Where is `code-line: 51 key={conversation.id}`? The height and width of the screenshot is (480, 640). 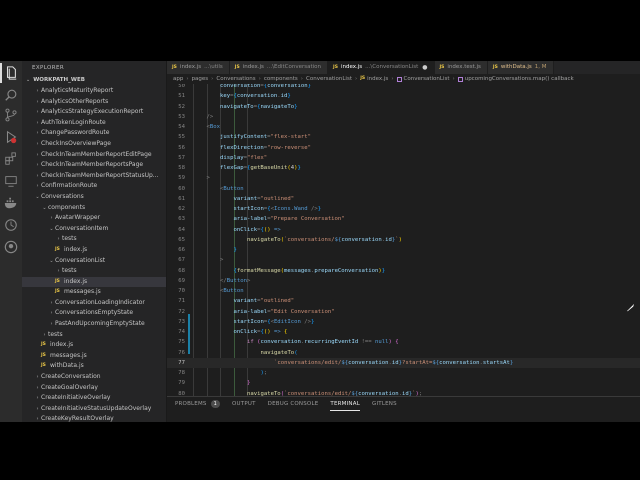
code-line: 51 key={conversation.id} is located at coordinates (403, 96).